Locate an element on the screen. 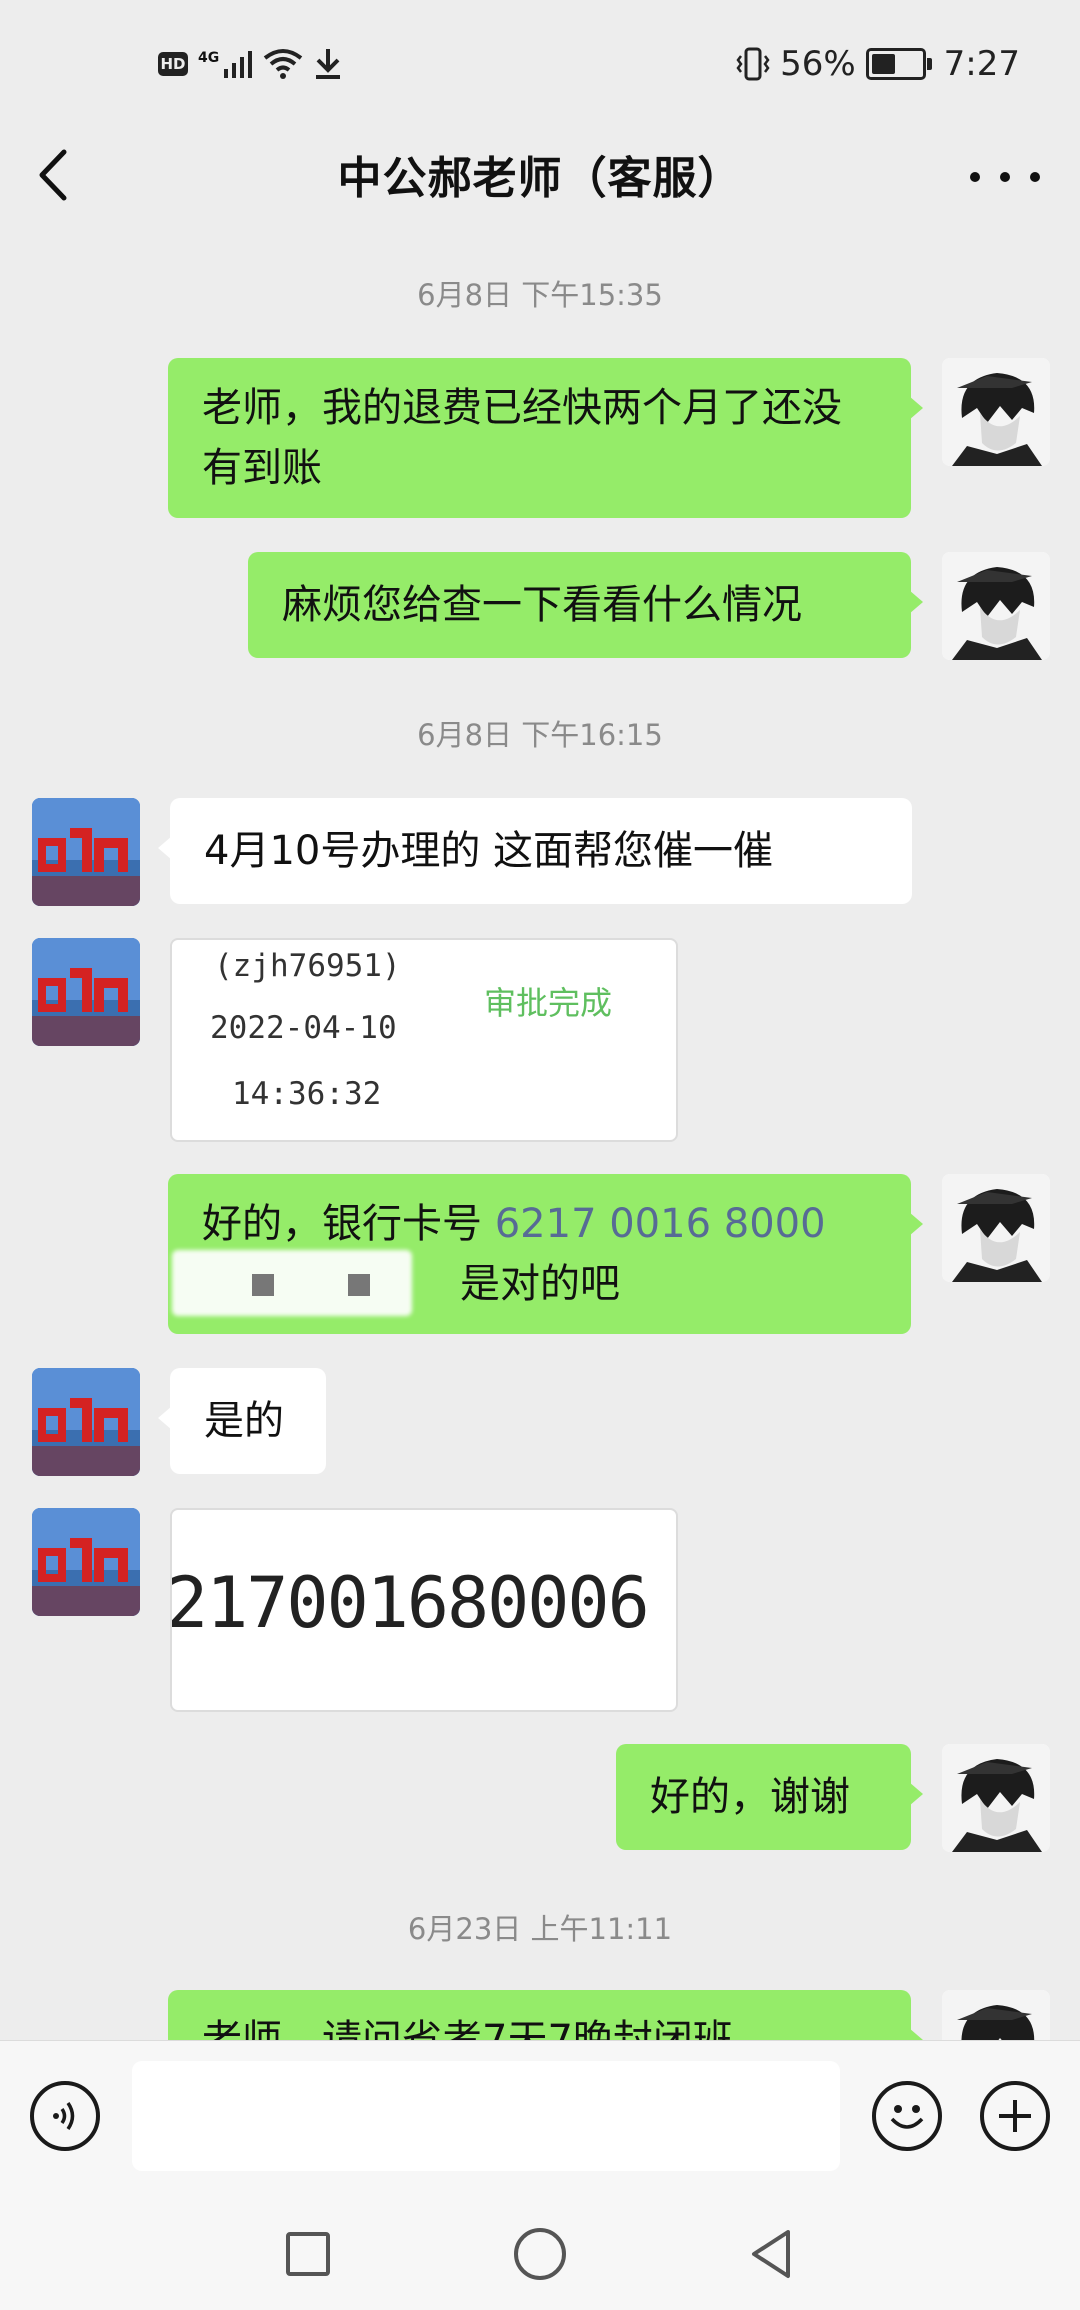  download-icon is located at coordinates (328, 64).